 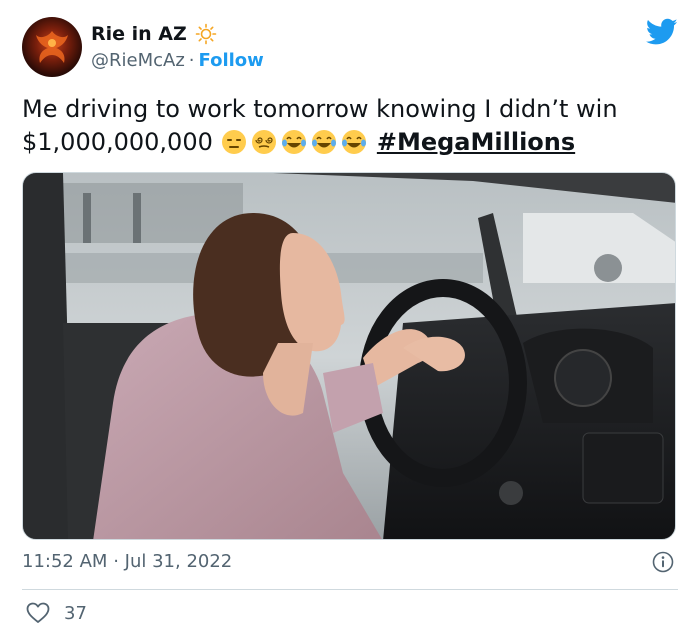 I want to click on tweet-time: 11:52 AM, so click(x=65, y=561).